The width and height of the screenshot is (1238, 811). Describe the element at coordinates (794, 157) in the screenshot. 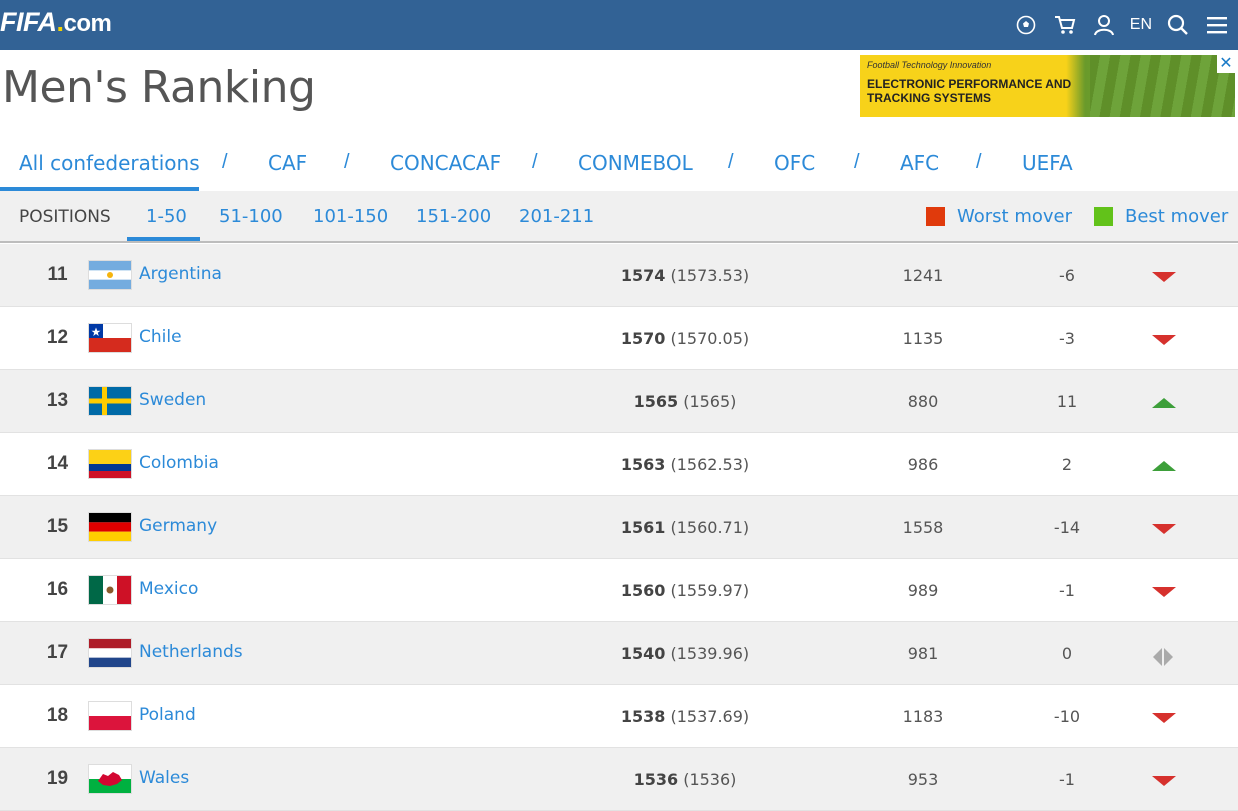

I see `tab-ofc: OFC` at that location.